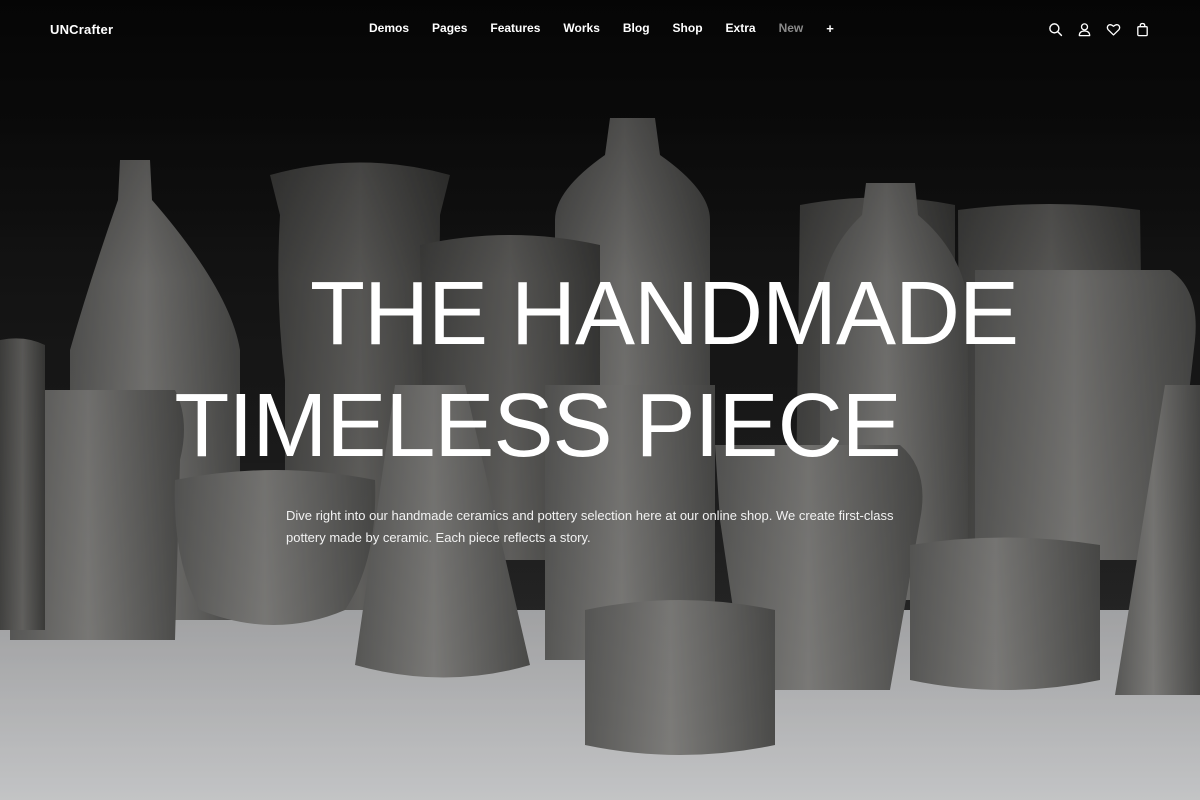 The height and width of the screenshot is (800, 1200). Describe the element at coordinates (688, 28) in the screenshot. I see `nav-item-shop: Shop` at that location.